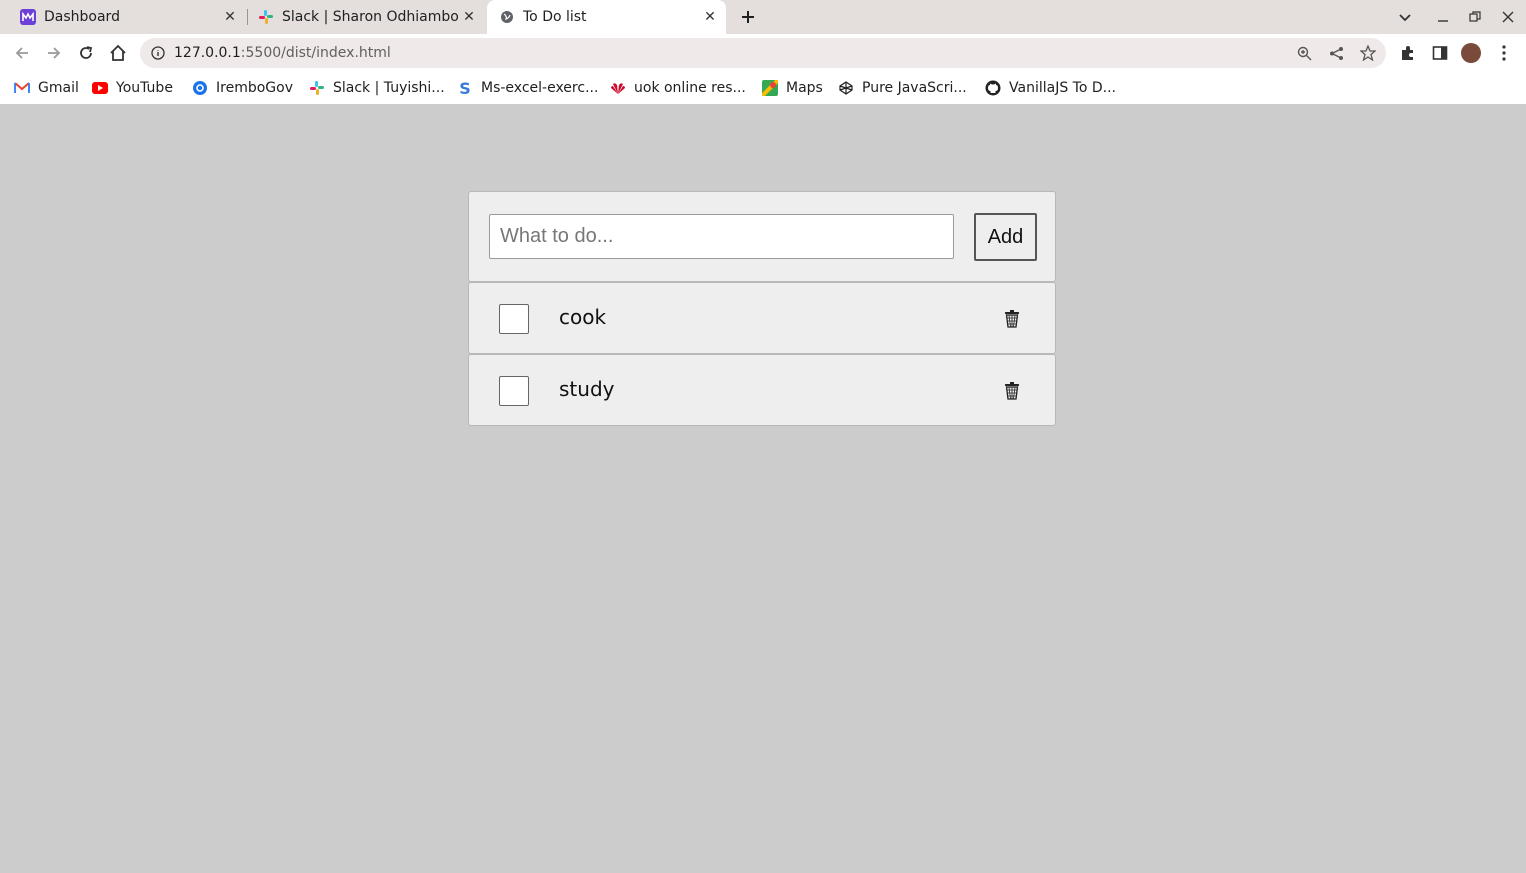 The image size is (1526, 873). I want to click on bookmark-label: Maps, so click(804, 88).